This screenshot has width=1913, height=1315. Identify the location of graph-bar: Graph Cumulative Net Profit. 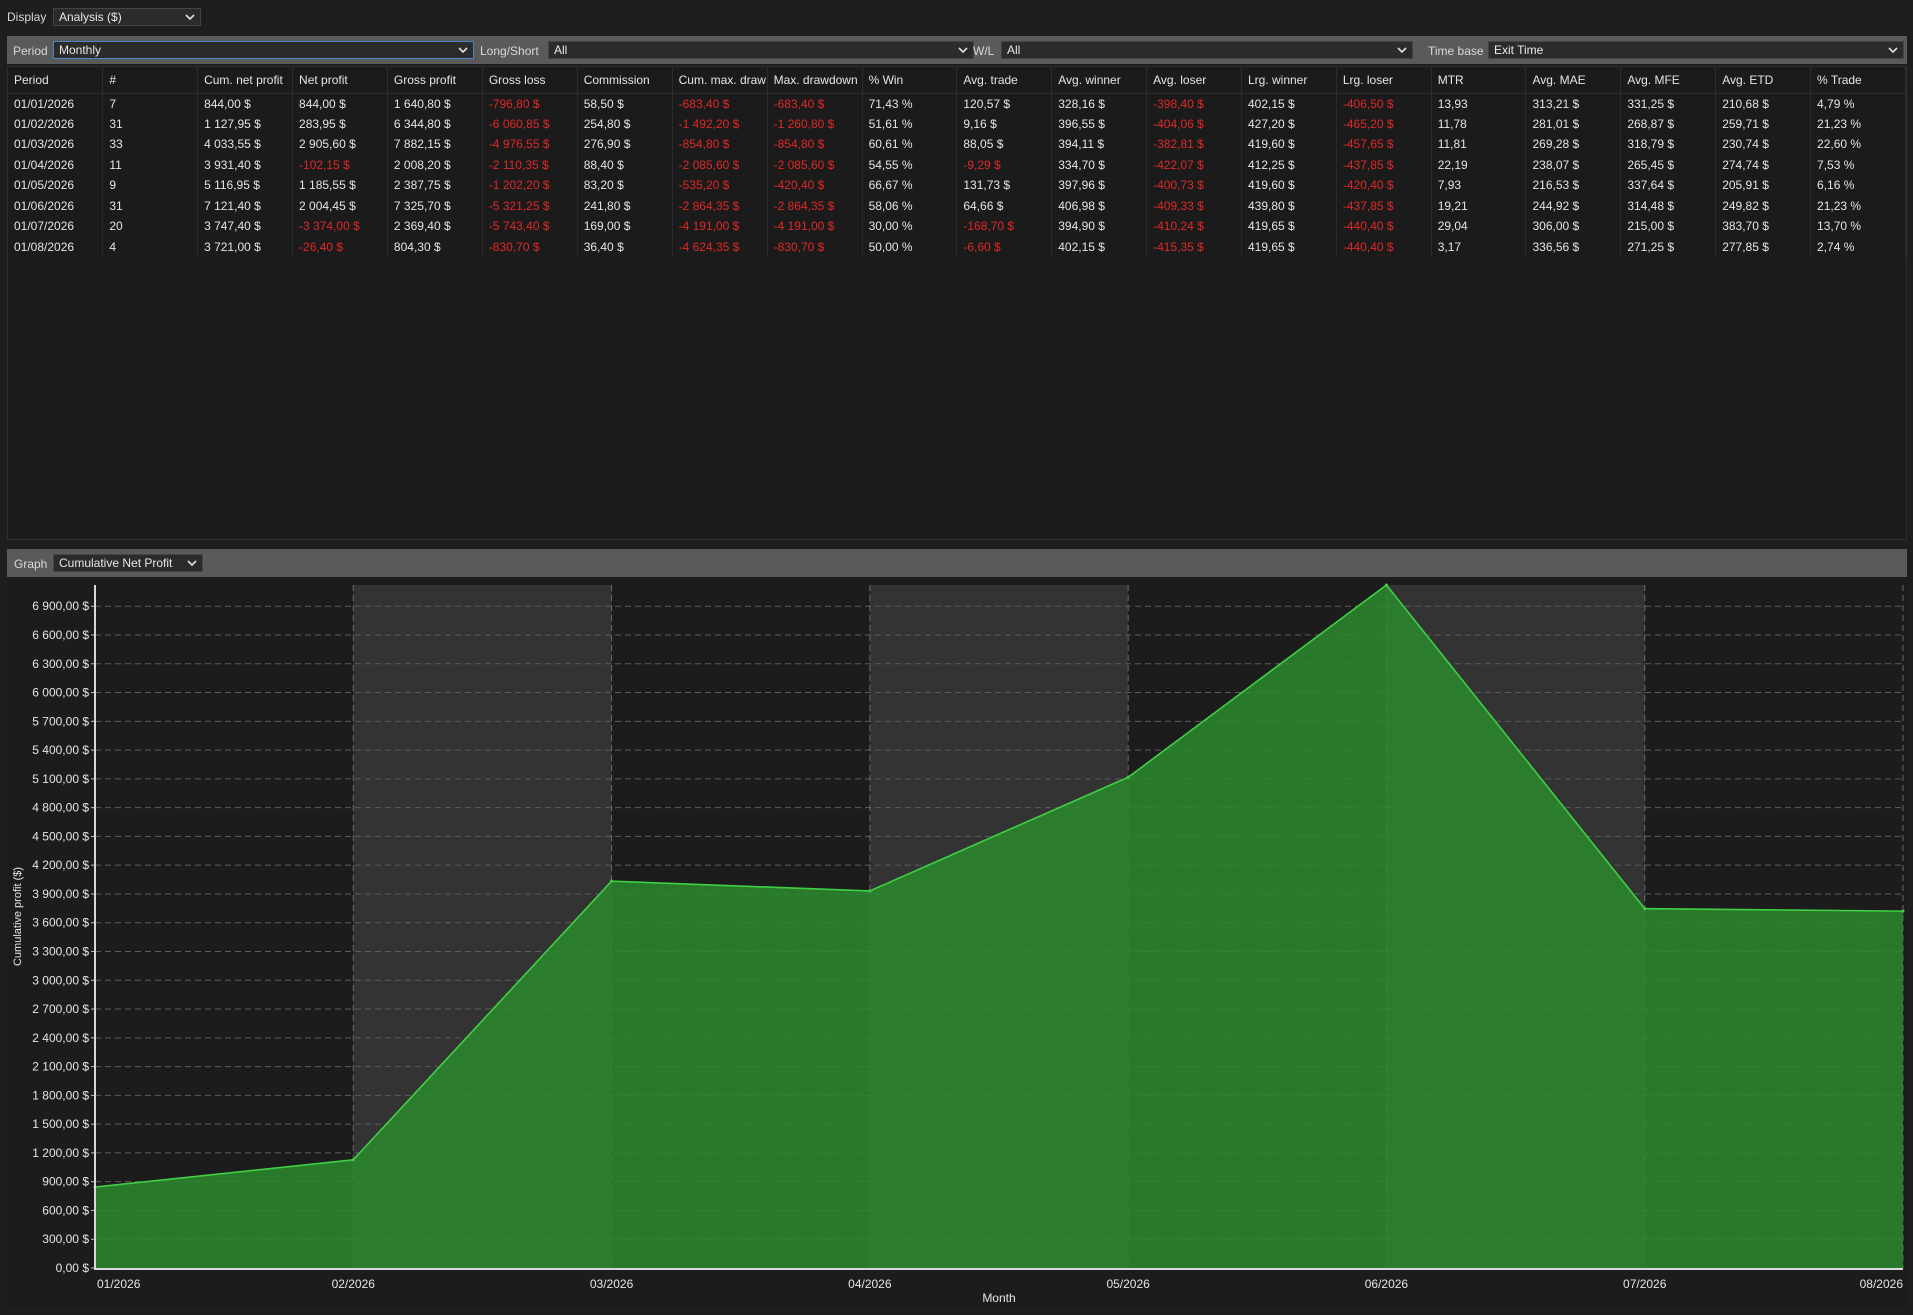
(957, 563).